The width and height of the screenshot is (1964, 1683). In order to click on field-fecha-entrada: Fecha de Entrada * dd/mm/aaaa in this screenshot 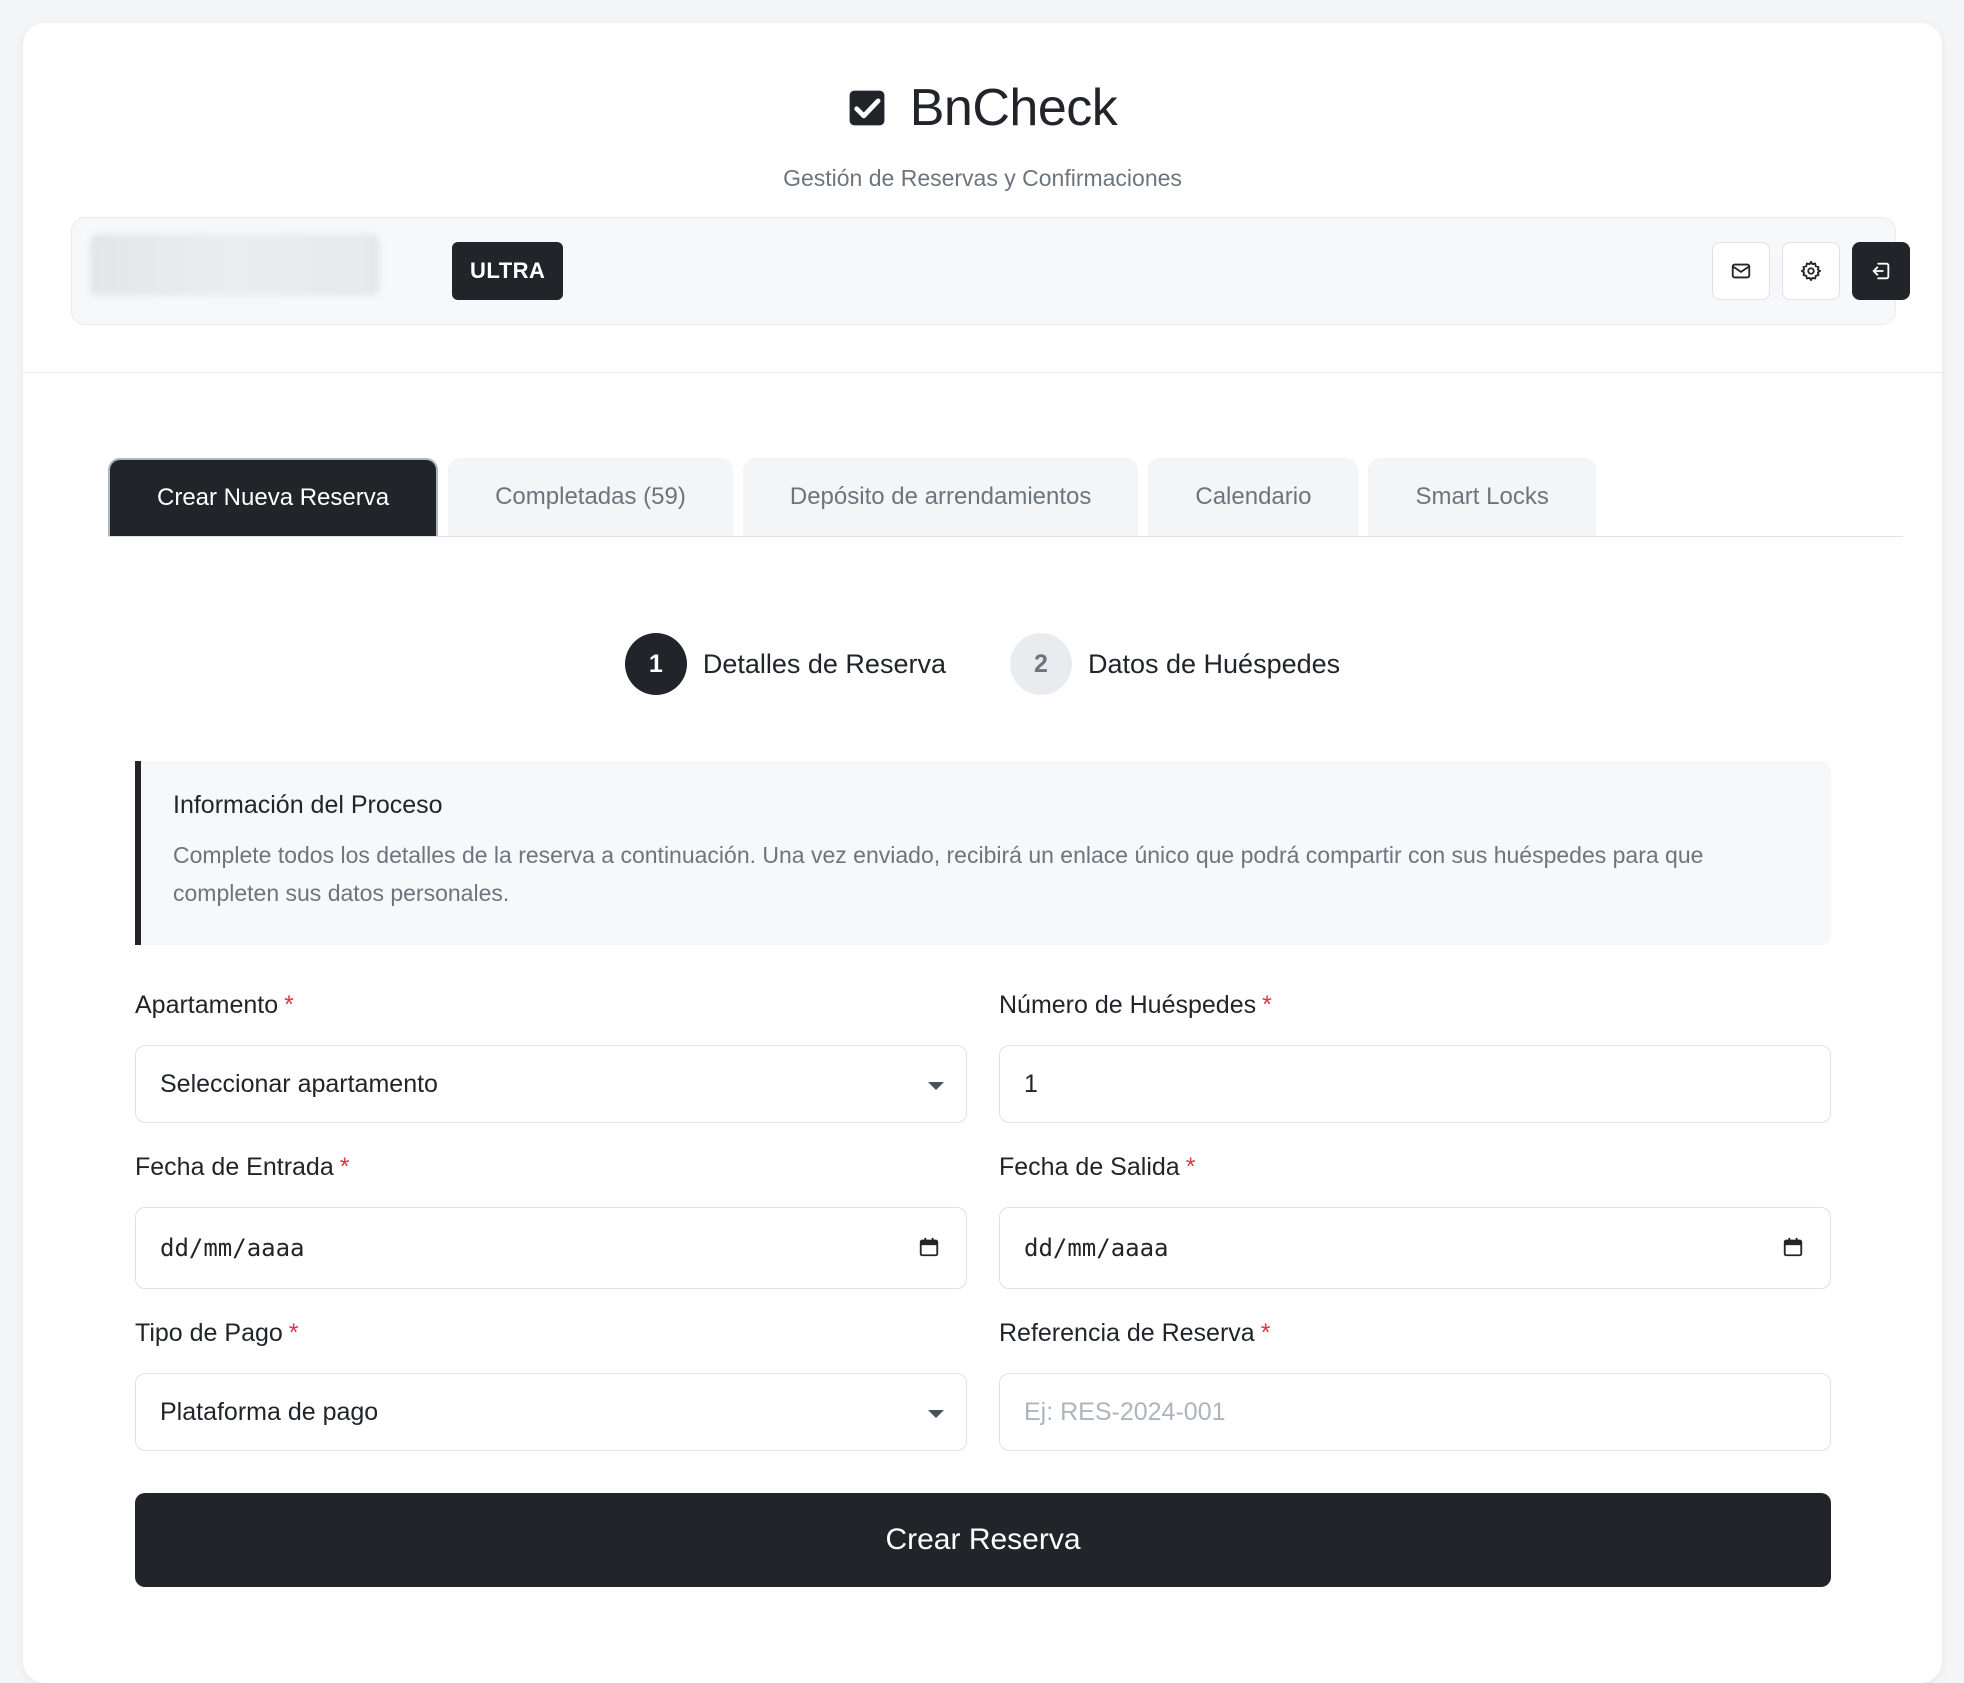, I will do `click(551, 1221)`.